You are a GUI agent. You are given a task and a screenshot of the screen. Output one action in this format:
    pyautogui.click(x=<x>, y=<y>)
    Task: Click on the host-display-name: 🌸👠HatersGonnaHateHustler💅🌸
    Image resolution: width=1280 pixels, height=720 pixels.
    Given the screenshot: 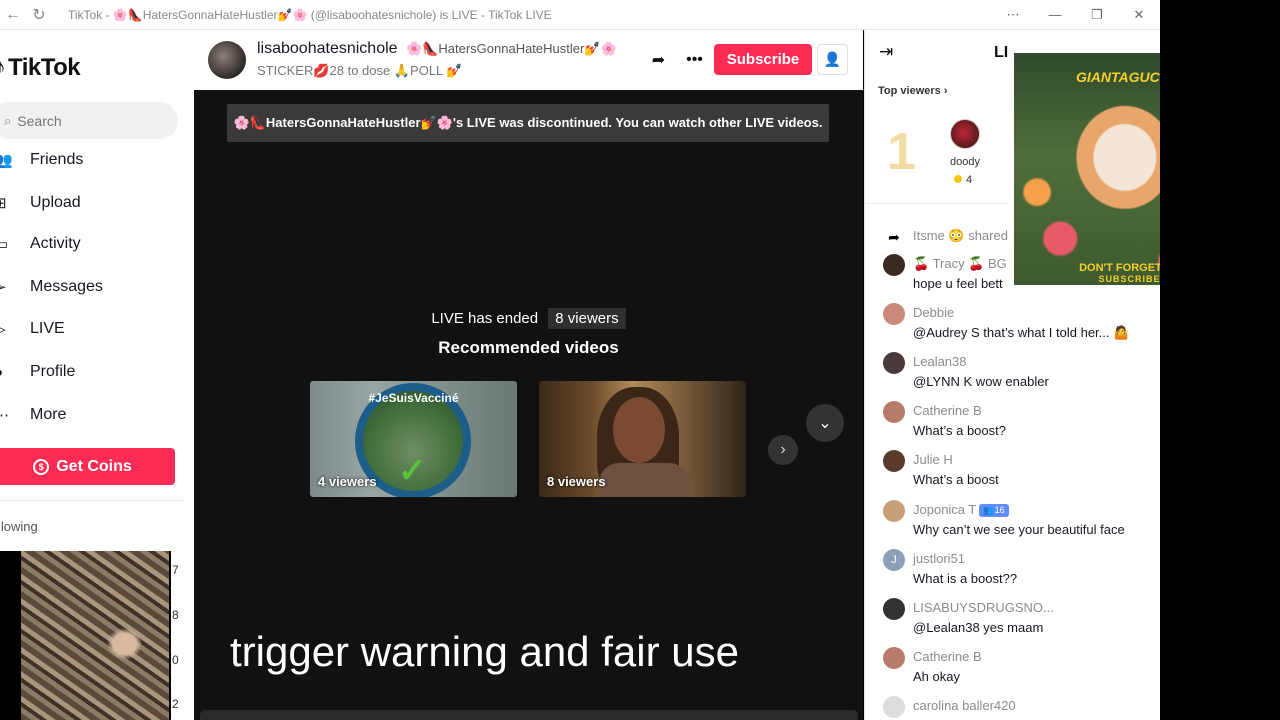 What is the action you would take?
    pyautogui.click(x=511, y=48)
    